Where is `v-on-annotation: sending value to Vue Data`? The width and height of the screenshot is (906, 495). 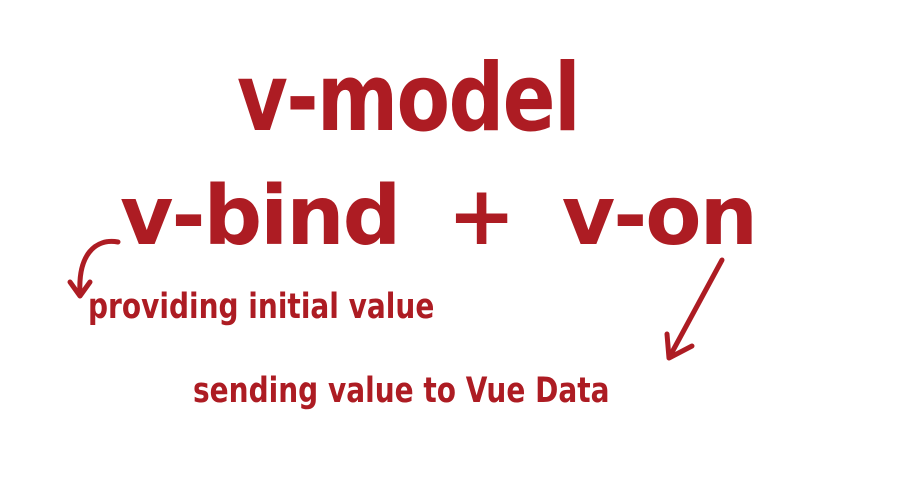
v-on-annotation: sending value to Vue Data is located at coordinates (401, 391).